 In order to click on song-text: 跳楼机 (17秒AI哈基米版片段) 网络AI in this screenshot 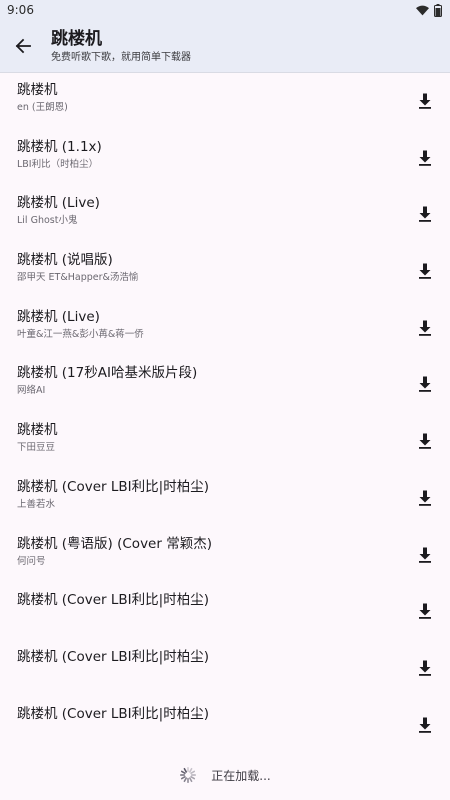, I will do `click(203, 380)`.